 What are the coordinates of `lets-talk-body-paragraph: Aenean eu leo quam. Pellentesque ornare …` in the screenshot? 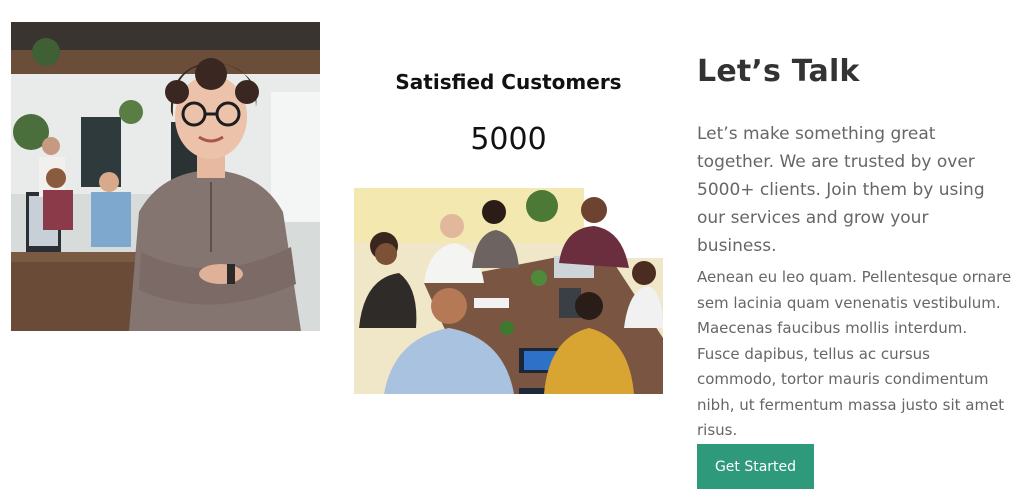 It's located at (854, 353).